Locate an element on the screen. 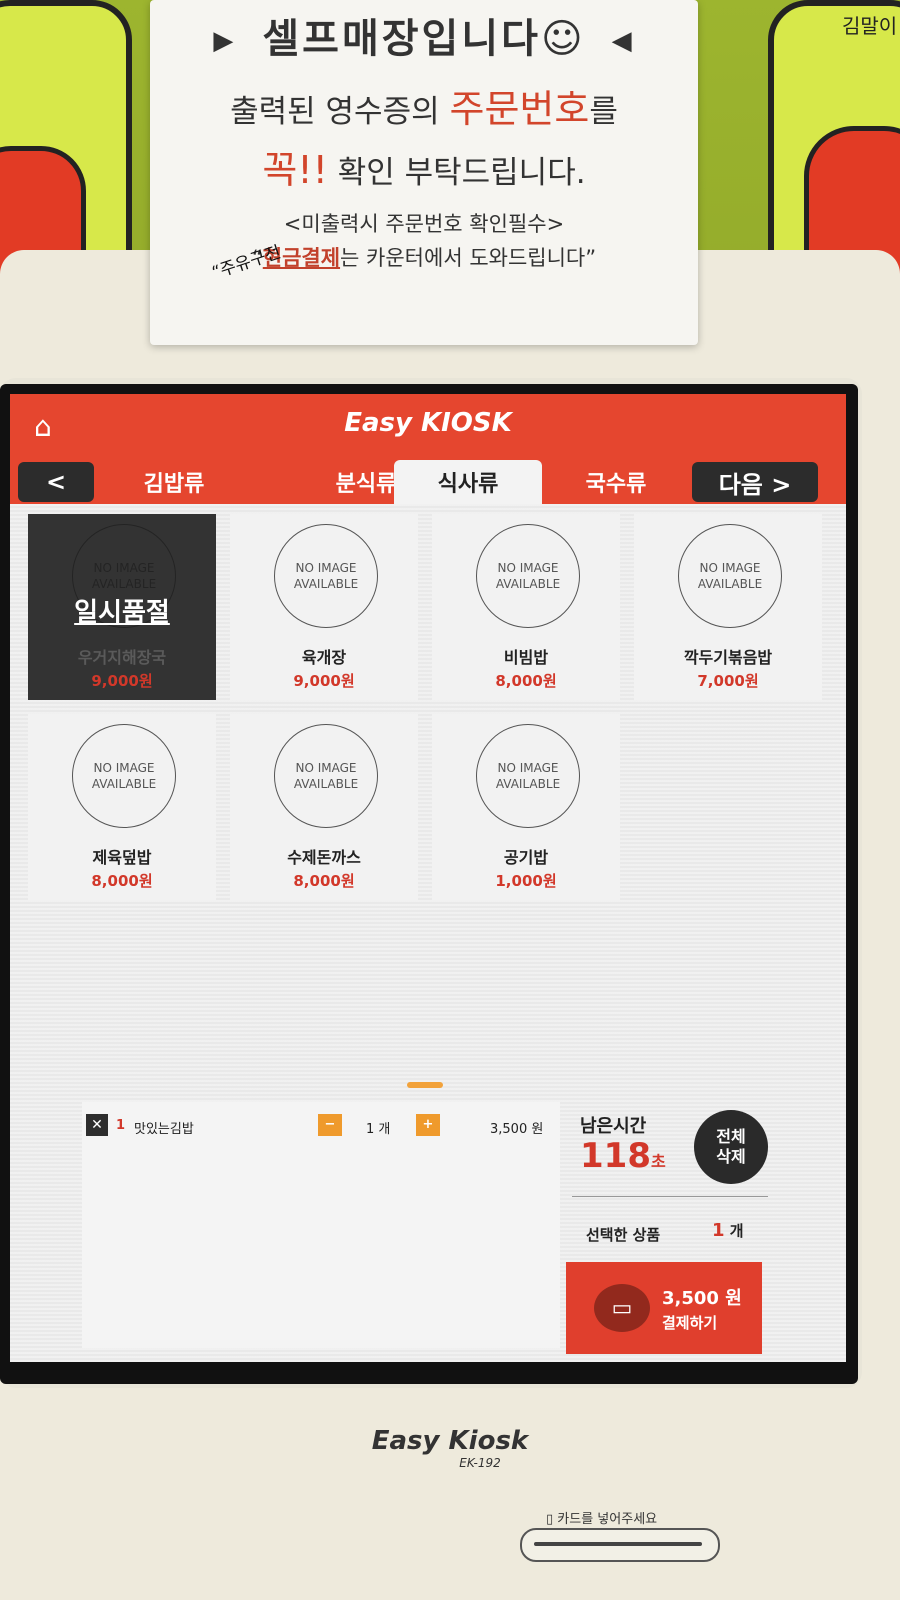 The width and height of the screenshot is (900, 1600). remove-item-button: ✕ is located at coordinates (97, 1125).